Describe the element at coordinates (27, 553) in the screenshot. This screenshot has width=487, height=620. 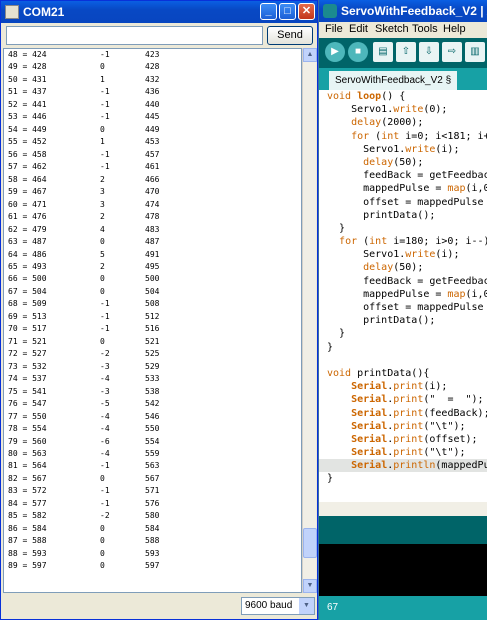
I see `reading-label: 88 = 593` at that location.